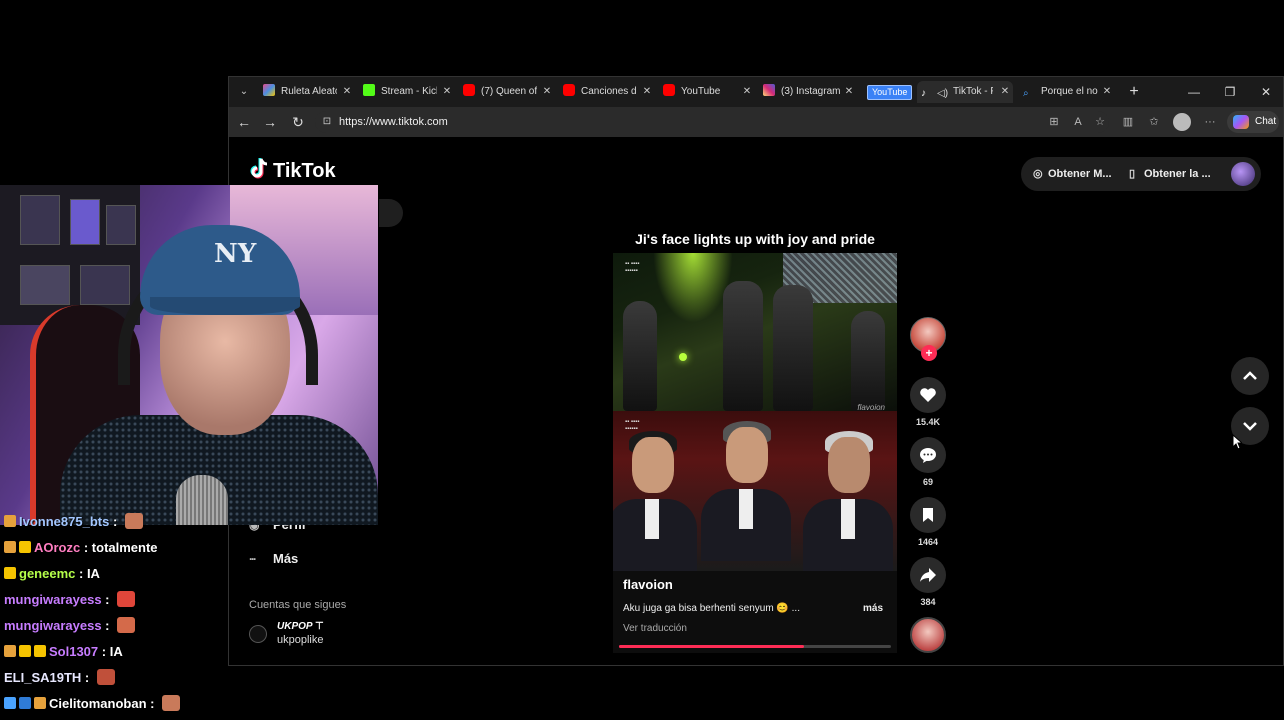 The height and width of the screenshot is (720, 1284). I want to click on chat-message: ELI_SA19TH :, so click(59, 678).